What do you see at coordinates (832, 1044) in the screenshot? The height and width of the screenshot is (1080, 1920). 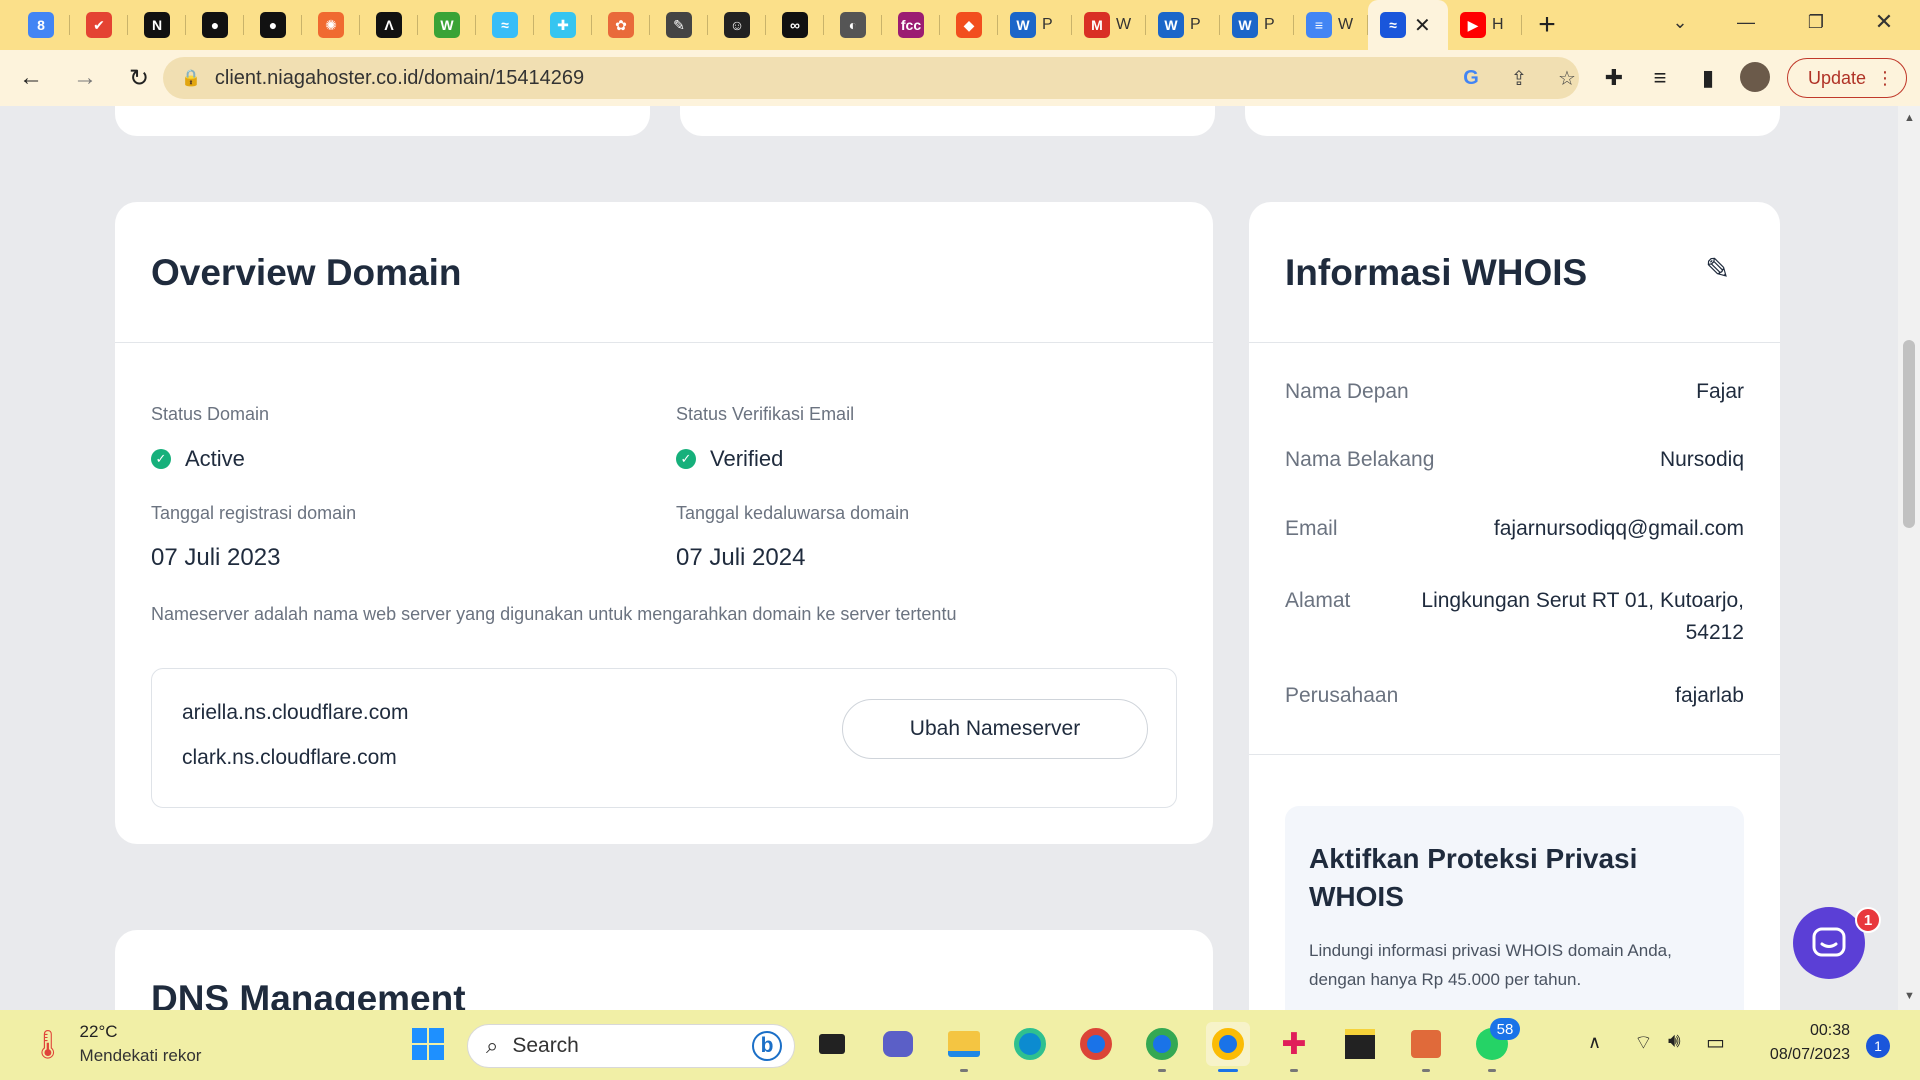 I see `task-view-icon` at bounding box center [832, 1044].